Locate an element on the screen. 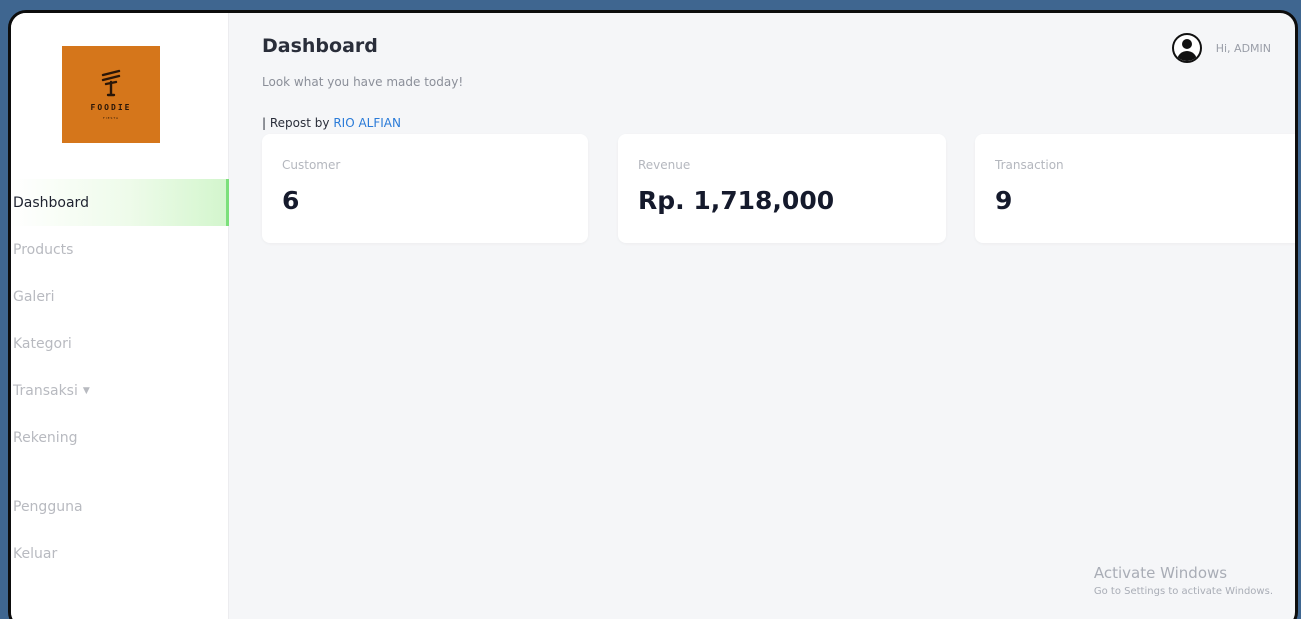  brand-name: FOODIE is located at coordinates (111, 107).